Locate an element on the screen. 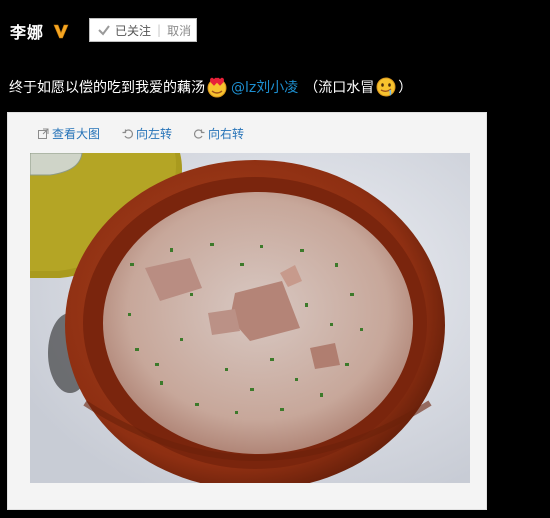  rotate-left-label: 向左转 is located at coordinates (154, 134).